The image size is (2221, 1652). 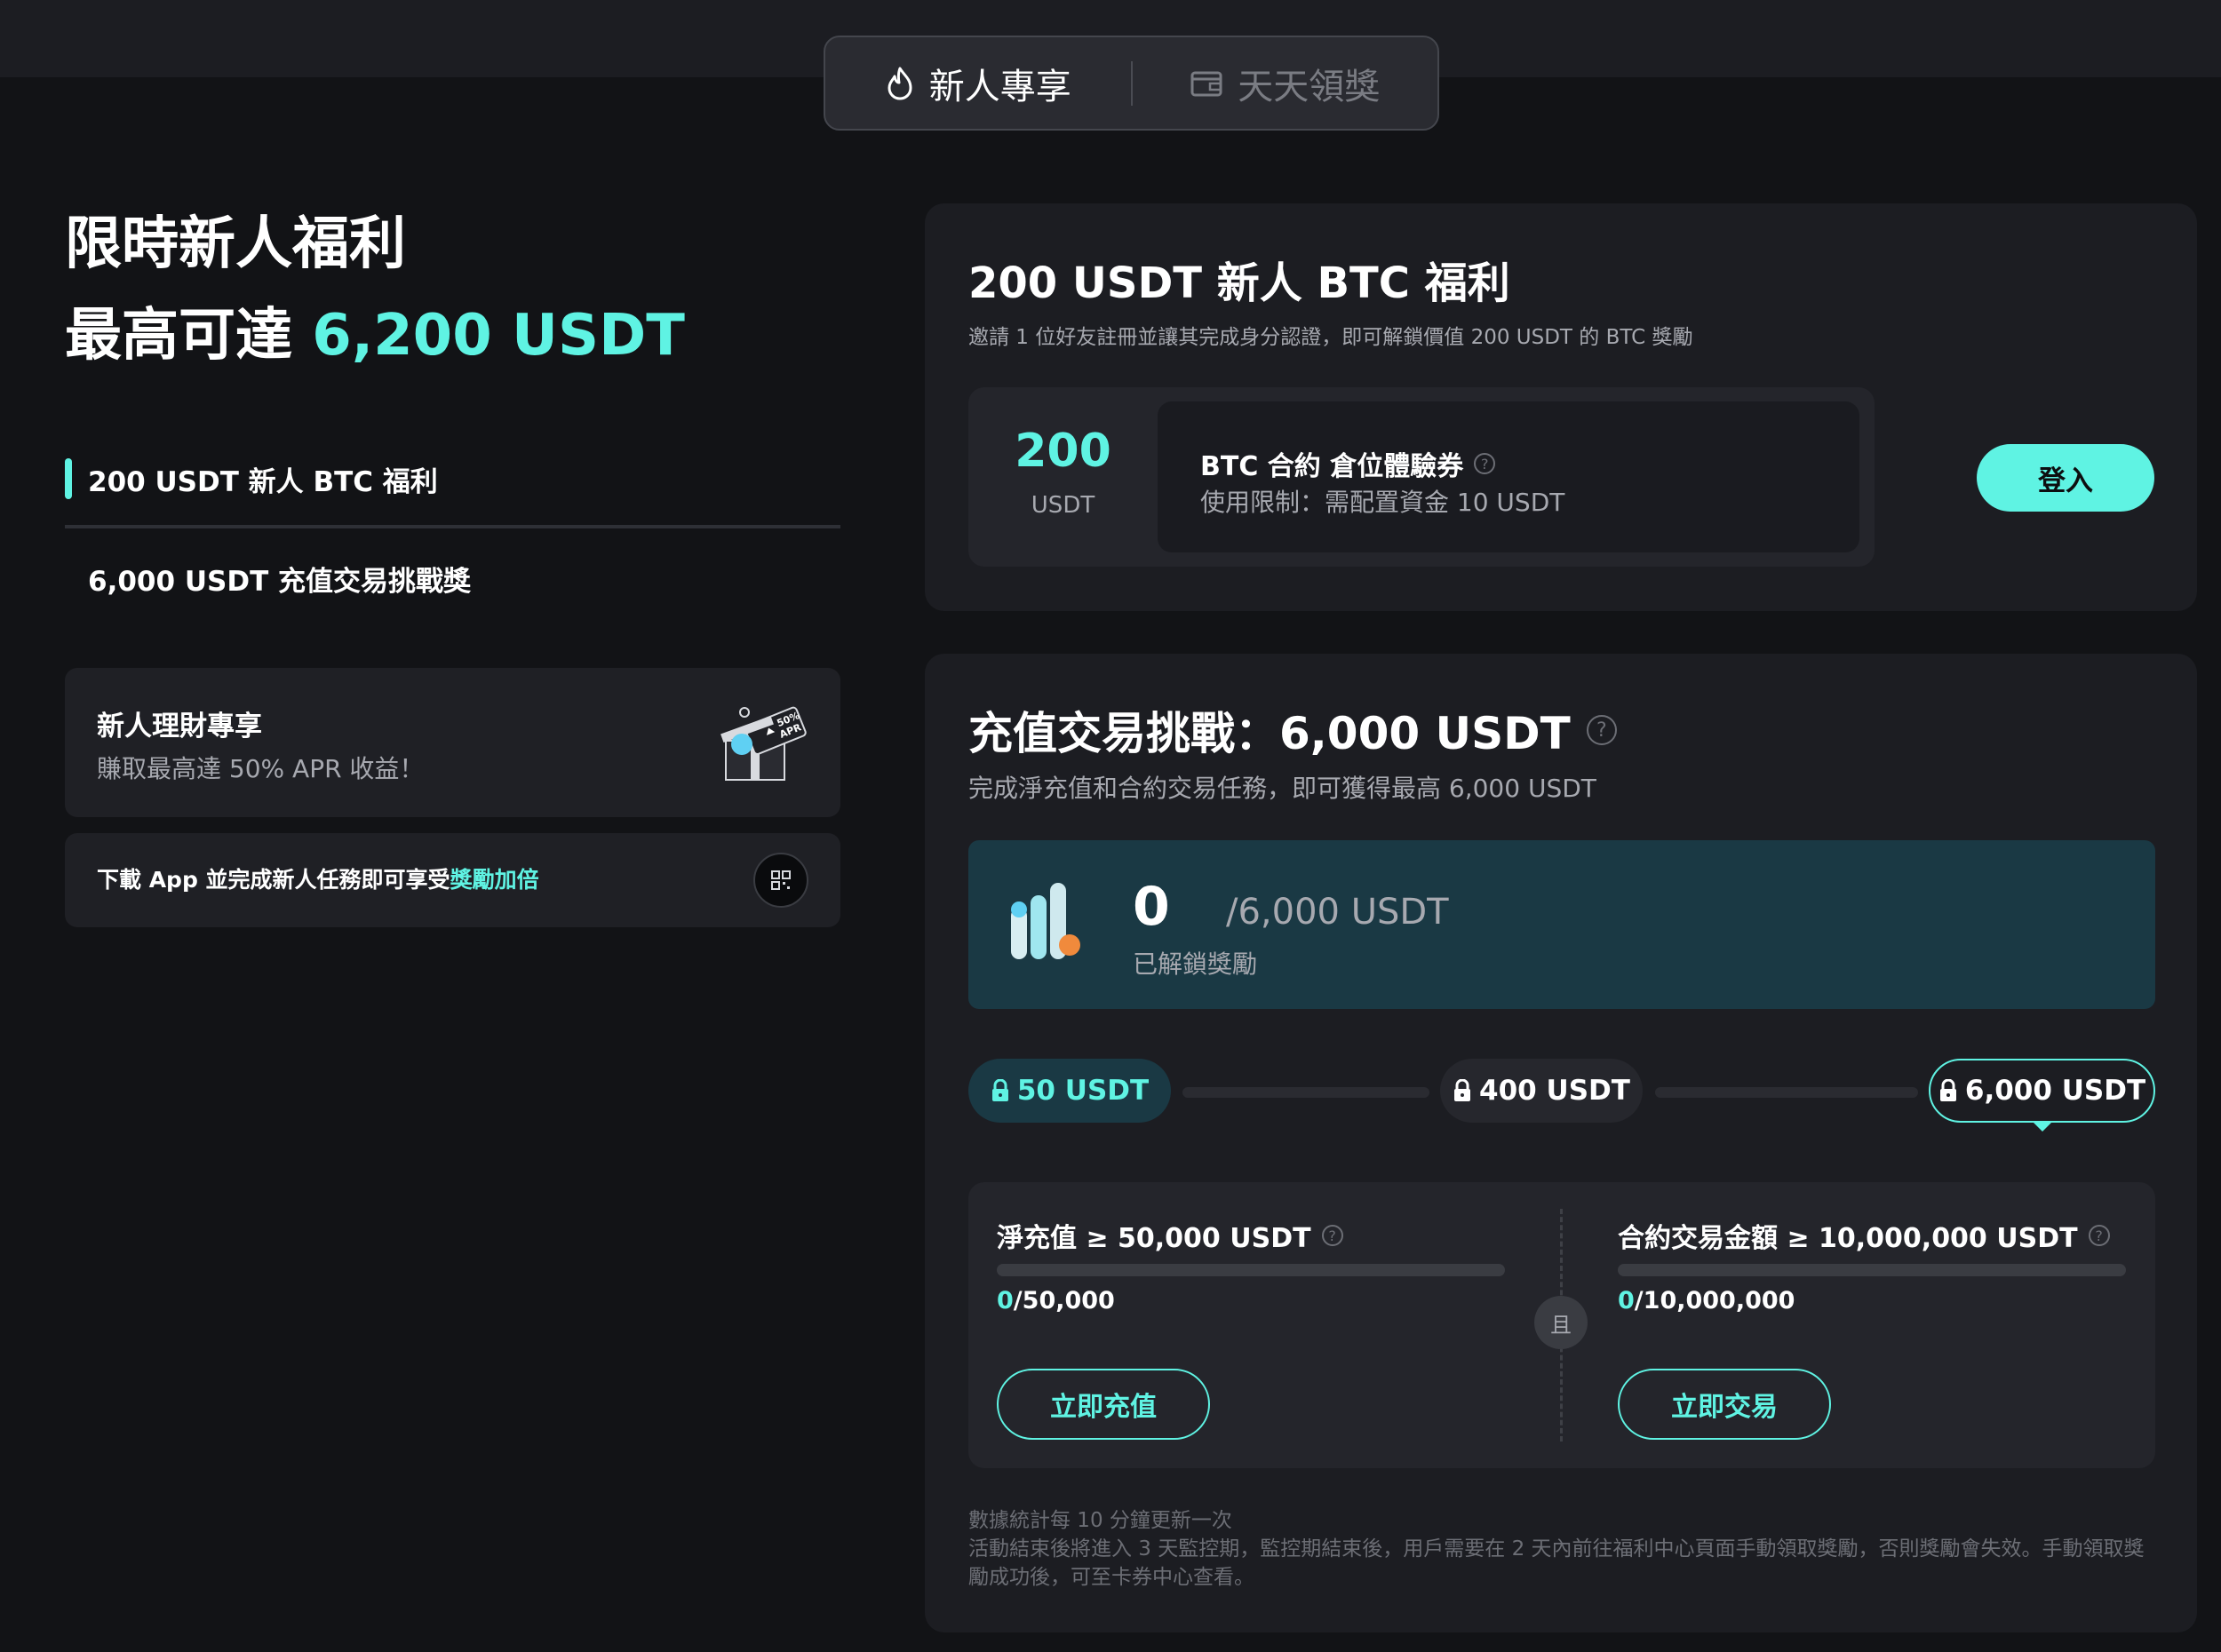 I want to click on promo-app-card: 下載 App 並完成新人任務即可享受獎勵加倍, so click(x=452, y=880).